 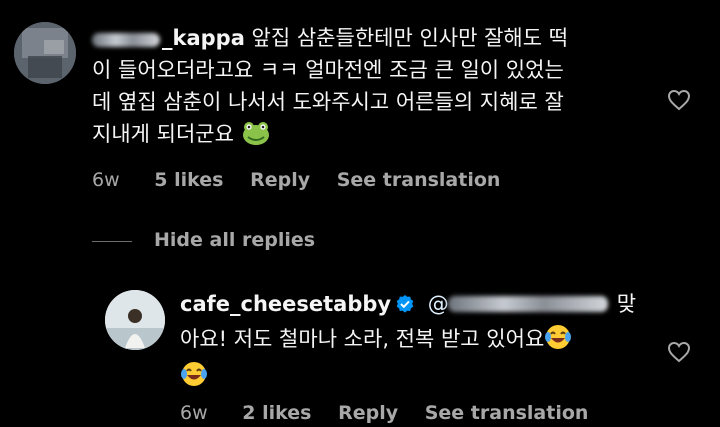 I want to click on reply-avatar, so click(x=135, y=320).